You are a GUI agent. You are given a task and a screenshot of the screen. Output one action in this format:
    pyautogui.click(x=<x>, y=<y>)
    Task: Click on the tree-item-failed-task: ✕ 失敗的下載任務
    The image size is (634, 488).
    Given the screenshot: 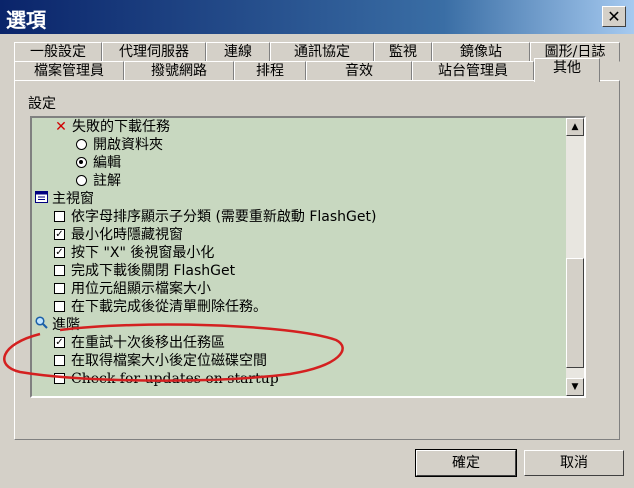 What is the action you would take?
    pyautogui.click(x=112, y=127)
    